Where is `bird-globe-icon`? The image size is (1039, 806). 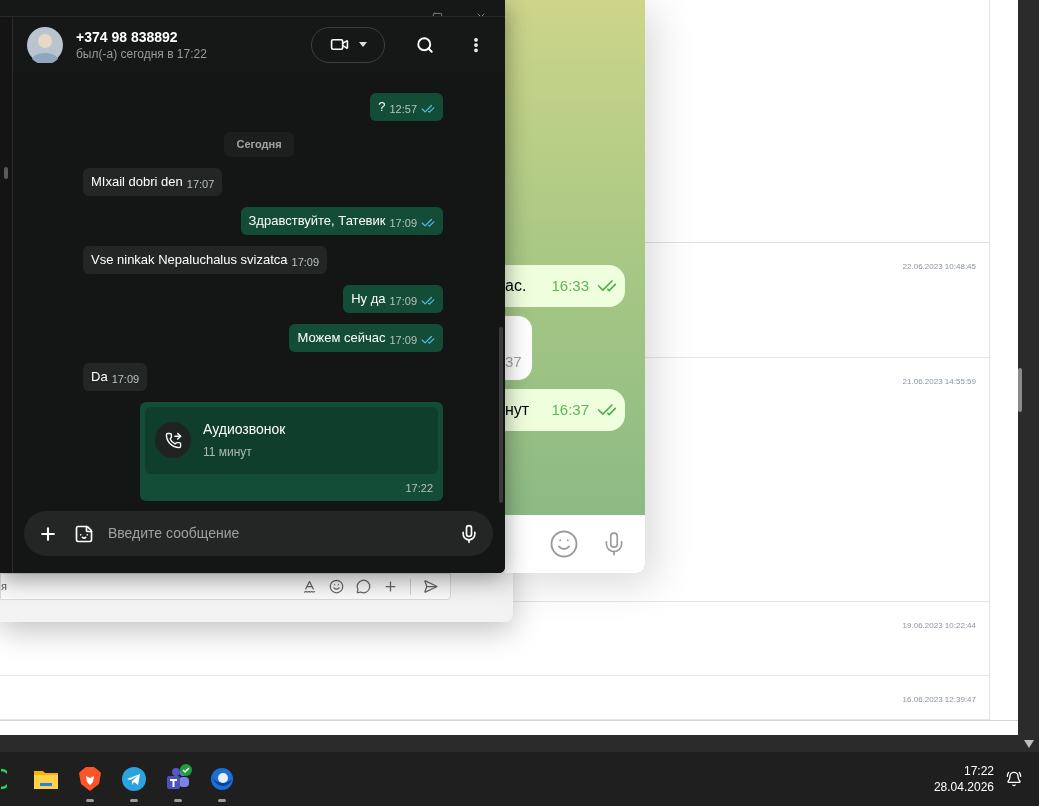
bird-globe-icon is located at coordinates (222, 779).